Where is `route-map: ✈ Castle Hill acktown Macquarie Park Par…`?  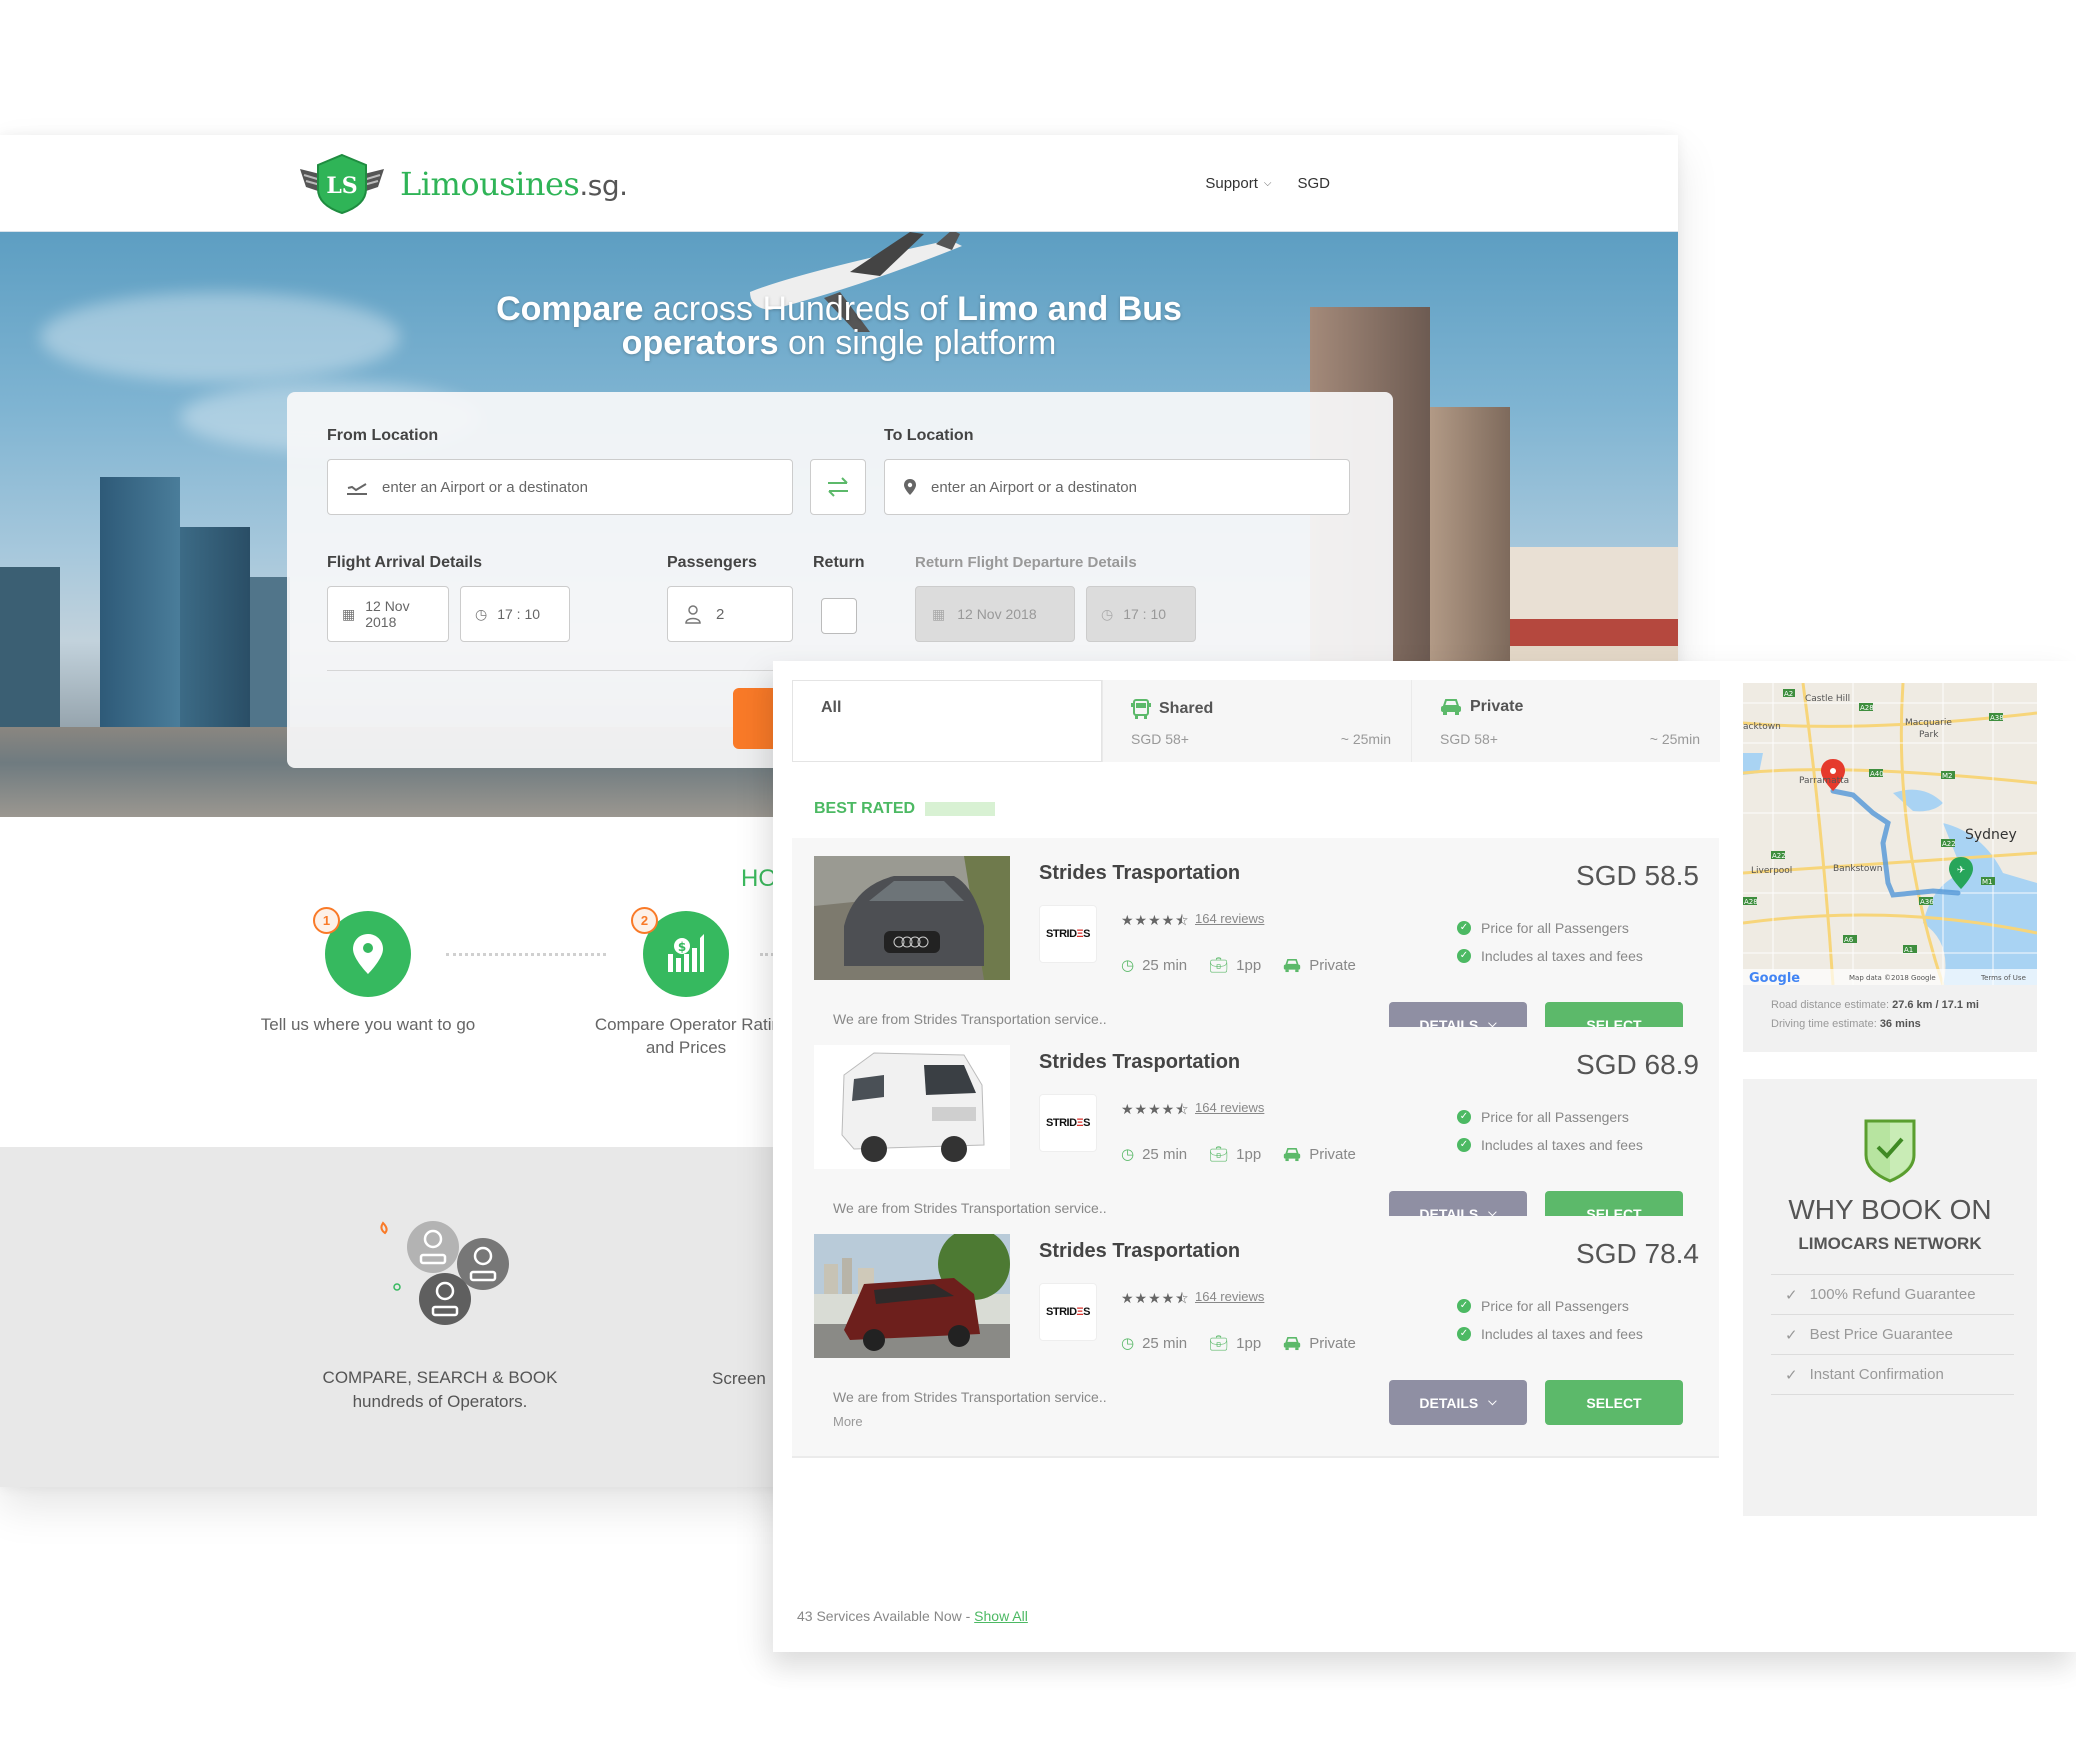
route-map: ✈ Castle Hill acktown Macquarie Park Par… is located at coordinates (1890, 834).